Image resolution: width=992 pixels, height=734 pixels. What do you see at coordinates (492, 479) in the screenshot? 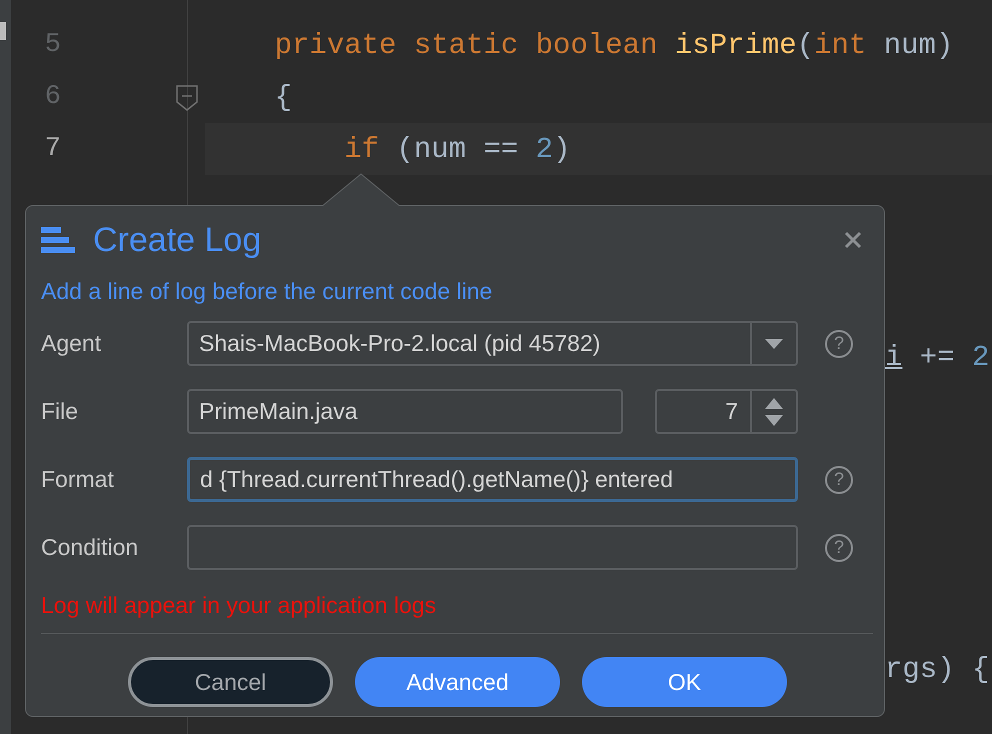
I see `text-field: d {Thread.currentThread().getName()} entered` at bounding box center [492, 479].